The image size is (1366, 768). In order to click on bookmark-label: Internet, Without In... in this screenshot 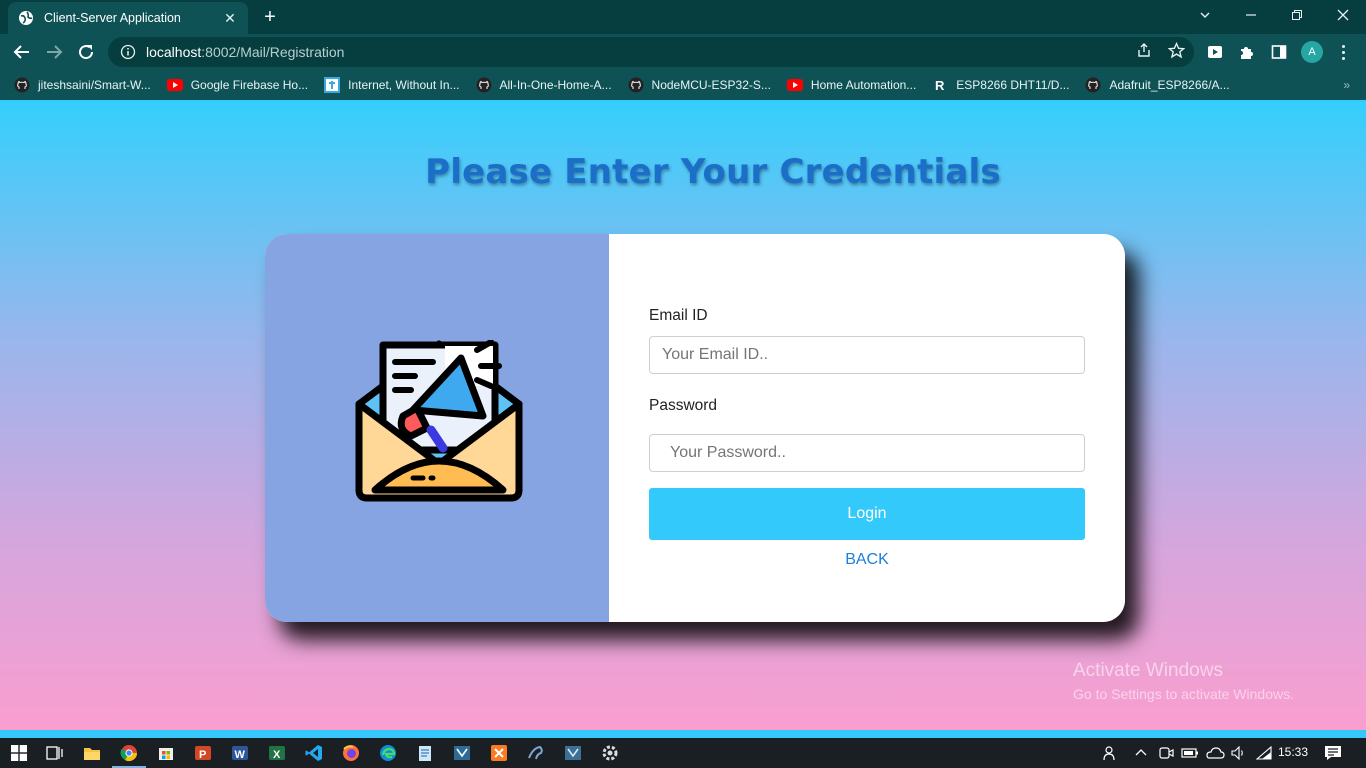, I will do `click(404, 85)`.